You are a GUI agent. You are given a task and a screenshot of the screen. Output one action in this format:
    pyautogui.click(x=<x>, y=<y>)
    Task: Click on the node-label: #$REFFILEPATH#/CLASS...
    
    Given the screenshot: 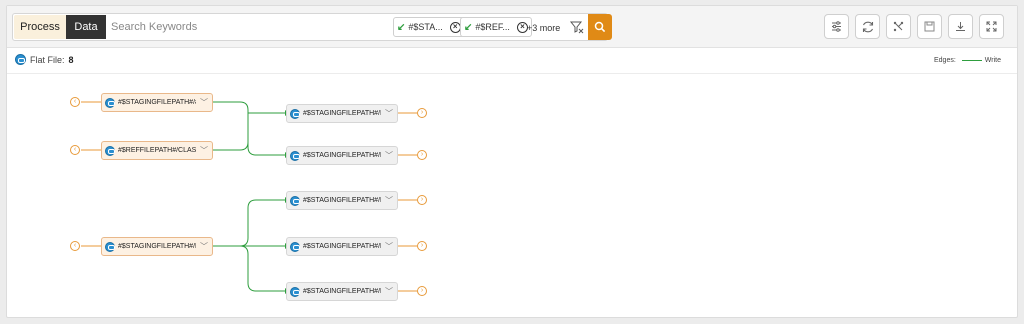 What is the action you would take?
    pyautogui.click(x=157, y=150)
    